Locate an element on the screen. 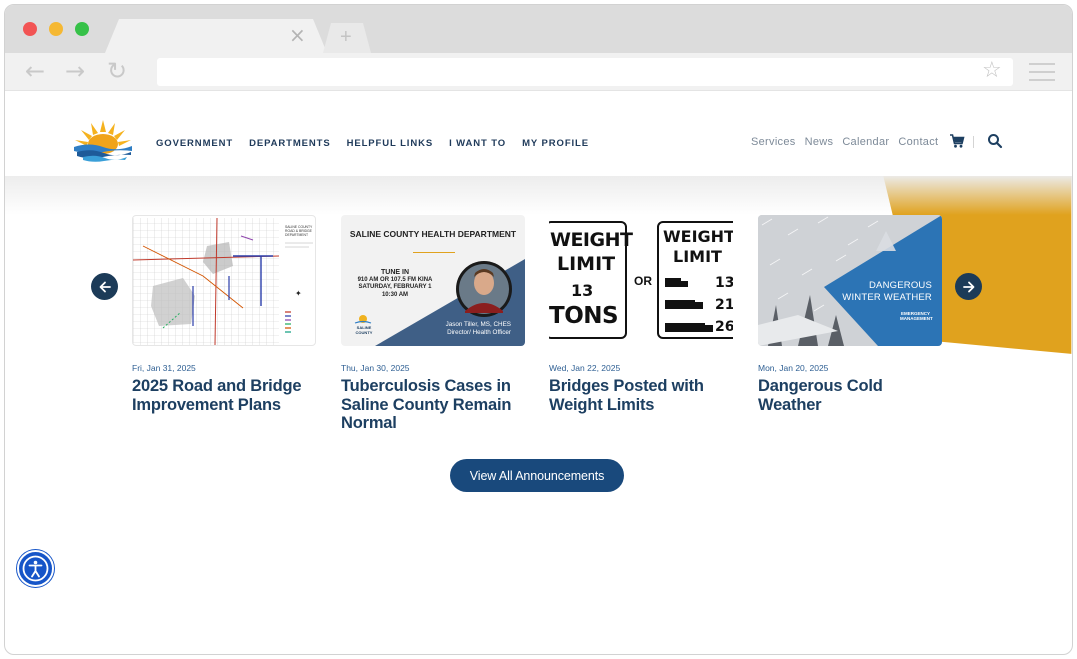 This screenshot has width=1077, height=659. svg-text: DEPARTMENT is located at coordinates (296, 235).